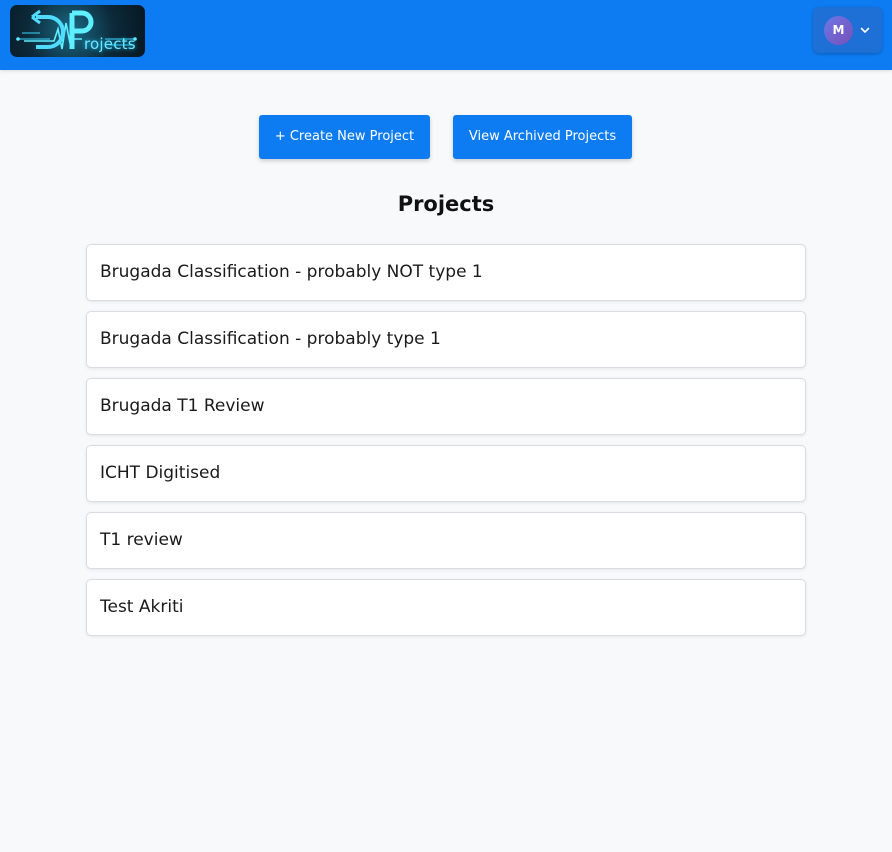 The width and height of the screenshot is (892, 852). I want to click on avatar: M, so click(838, 30).